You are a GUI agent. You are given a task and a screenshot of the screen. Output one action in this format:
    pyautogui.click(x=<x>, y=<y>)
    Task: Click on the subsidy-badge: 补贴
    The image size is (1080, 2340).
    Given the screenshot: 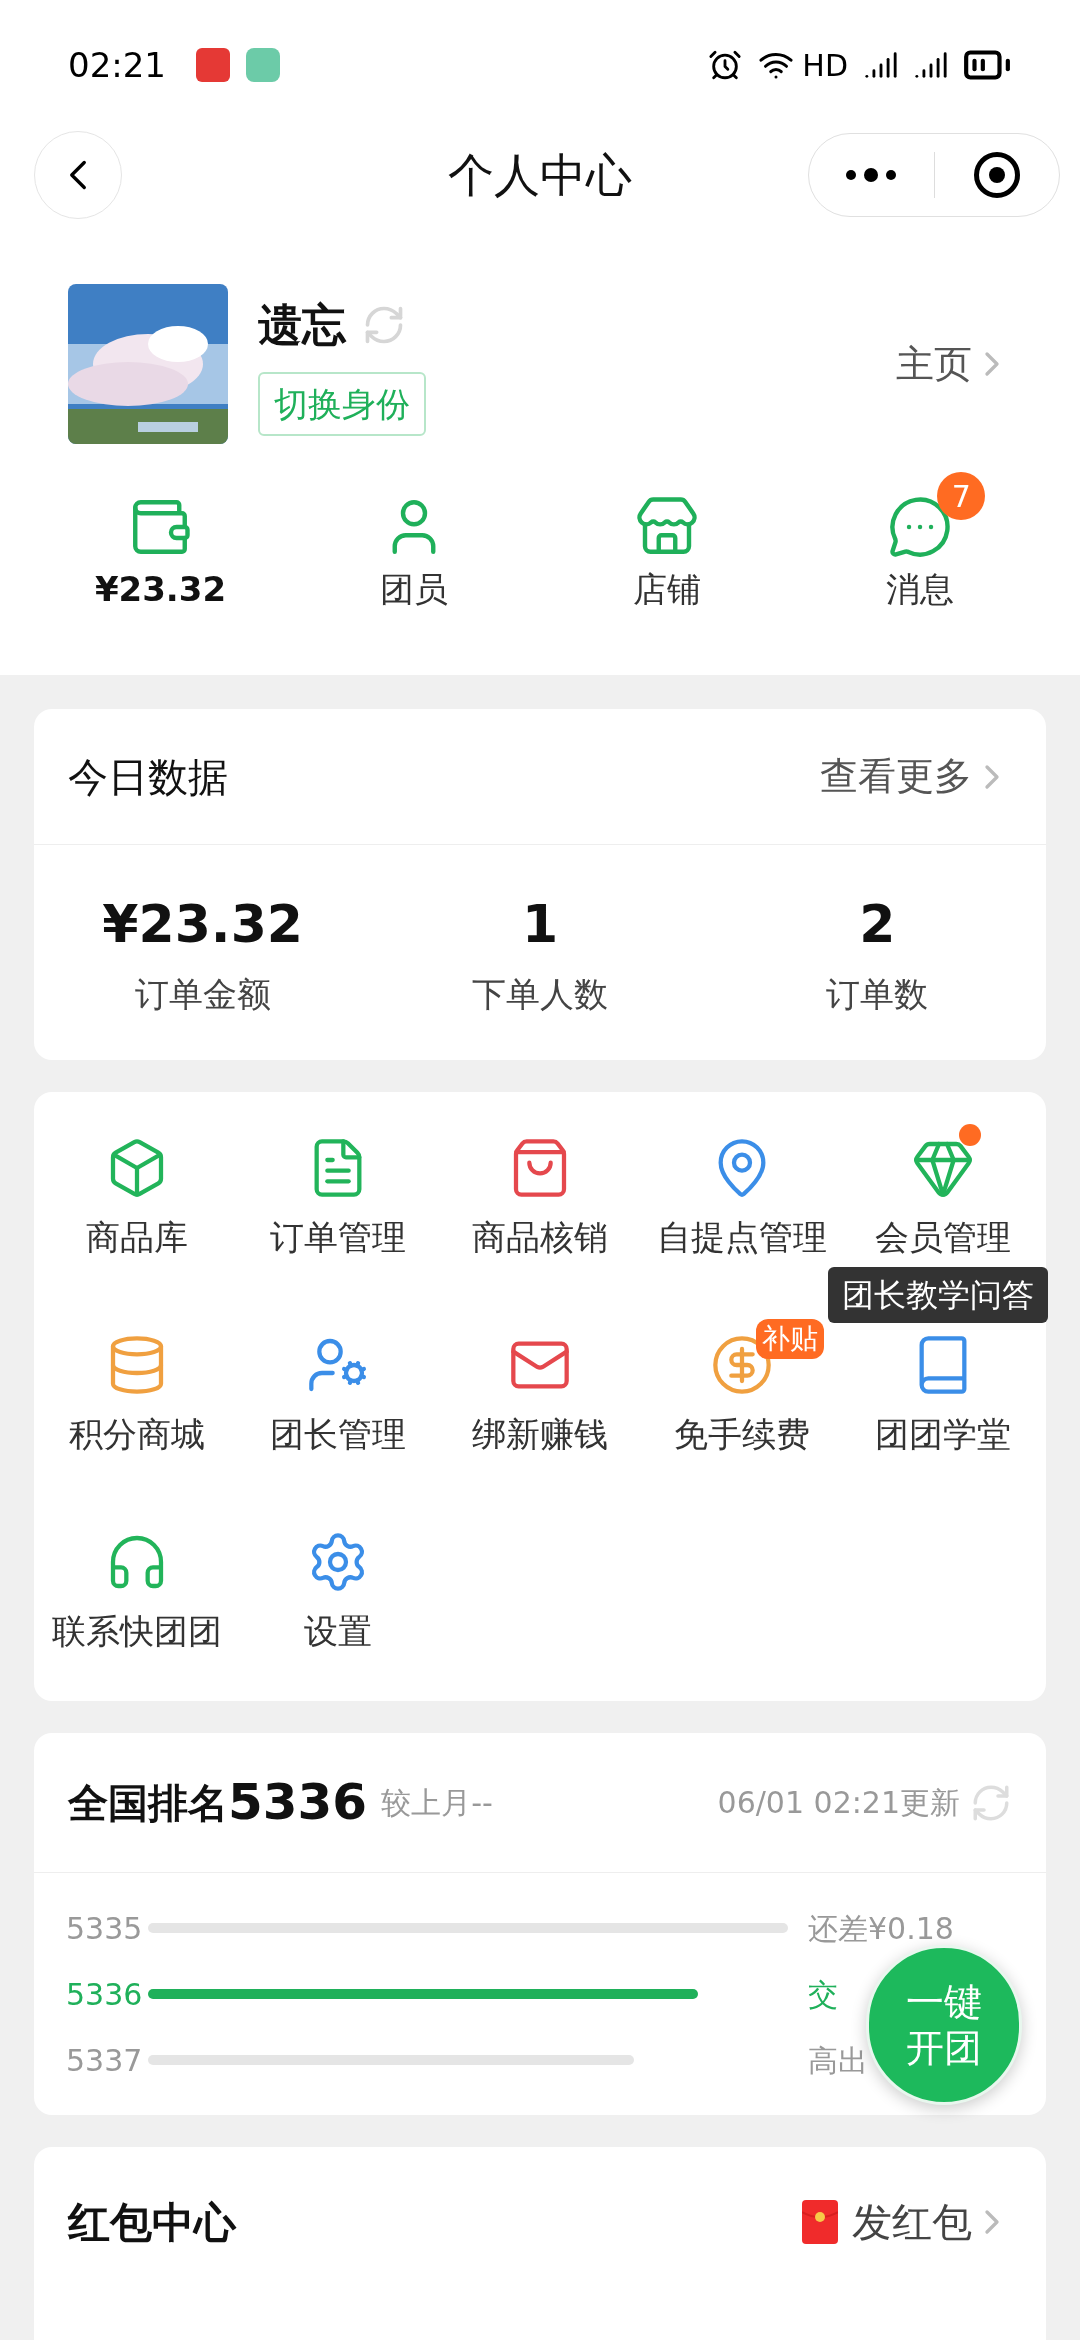 What is the action you would take?
    pyautogui.click(x=789, y=1339)
    